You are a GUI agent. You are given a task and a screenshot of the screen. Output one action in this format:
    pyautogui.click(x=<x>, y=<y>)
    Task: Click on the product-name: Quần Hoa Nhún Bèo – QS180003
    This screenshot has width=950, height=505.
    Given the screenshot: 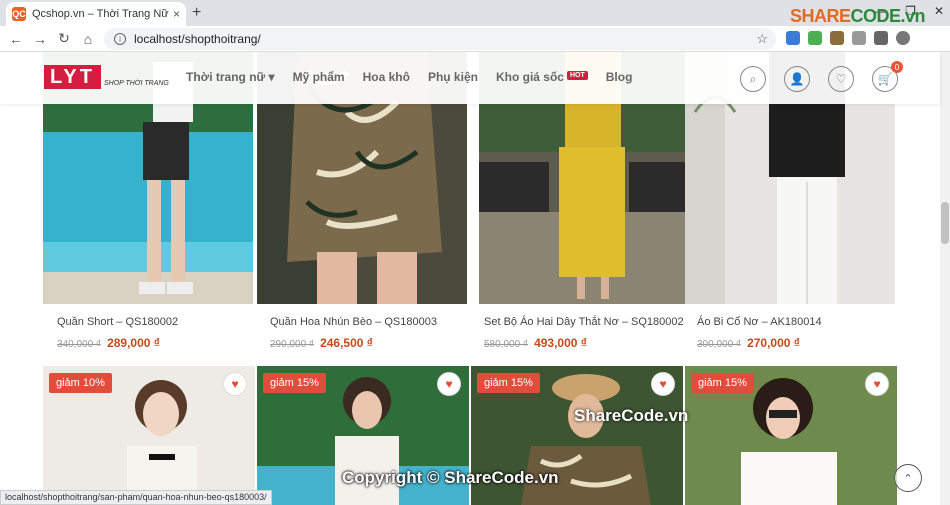 What is the action you would take?
    pyautogui.click(x=353, y=322)
    